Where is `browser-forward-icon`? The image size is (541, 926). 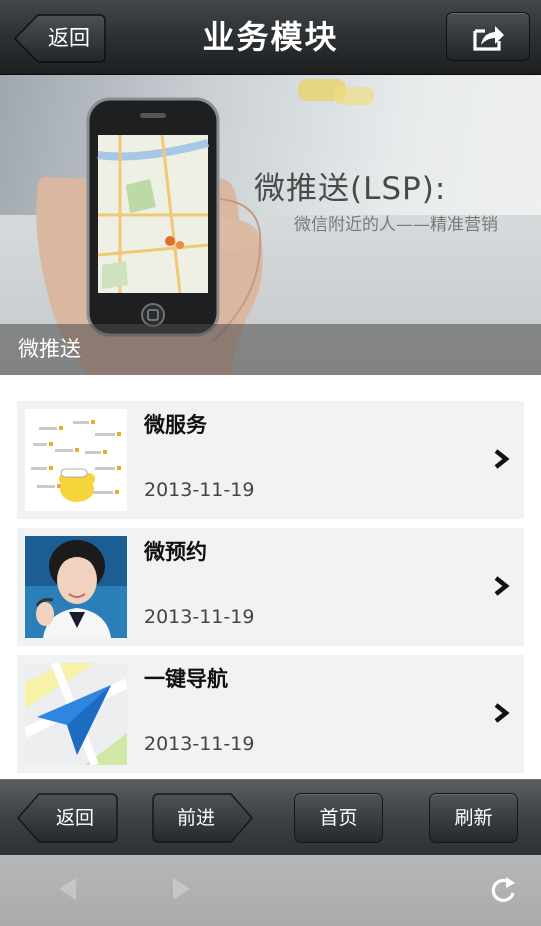
browser-forward-icon is located at coordinates (182, 889).